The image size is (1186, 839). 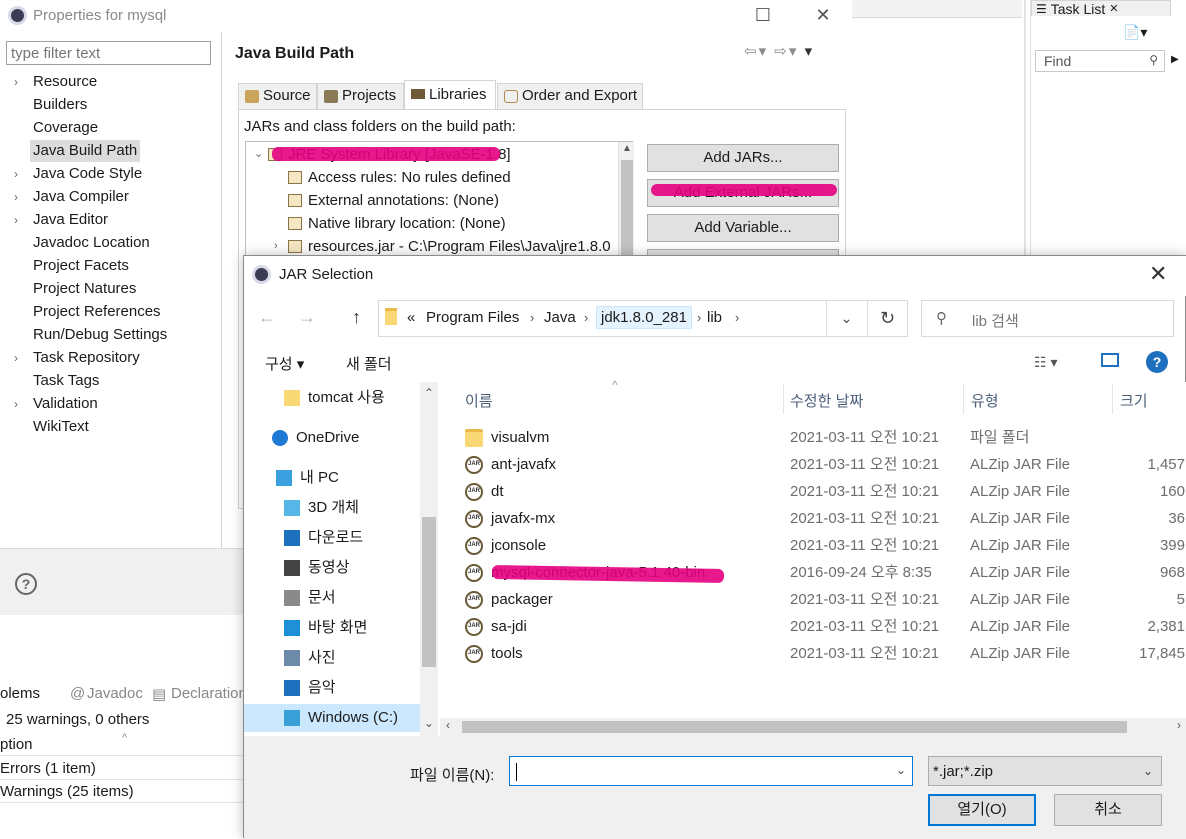 What do you see at coordinates (1175, 59) in the screenshot?
I see `view-menu-icon: ▶` at bounding box center [1175, 59].